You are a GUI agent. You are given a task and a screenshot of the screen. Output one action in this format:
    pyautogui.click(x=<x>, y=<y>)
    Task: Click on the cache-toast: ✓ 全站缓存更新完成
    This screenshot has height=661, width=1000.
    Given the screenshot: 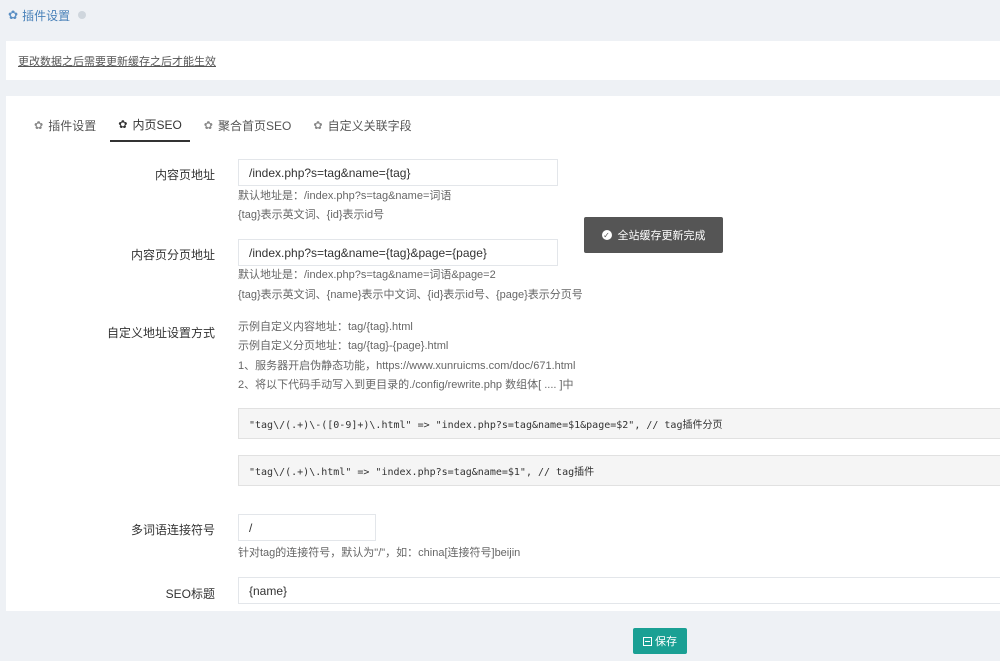 What is the action you would take?
    pyautogui.click(x=653, y=235)
    